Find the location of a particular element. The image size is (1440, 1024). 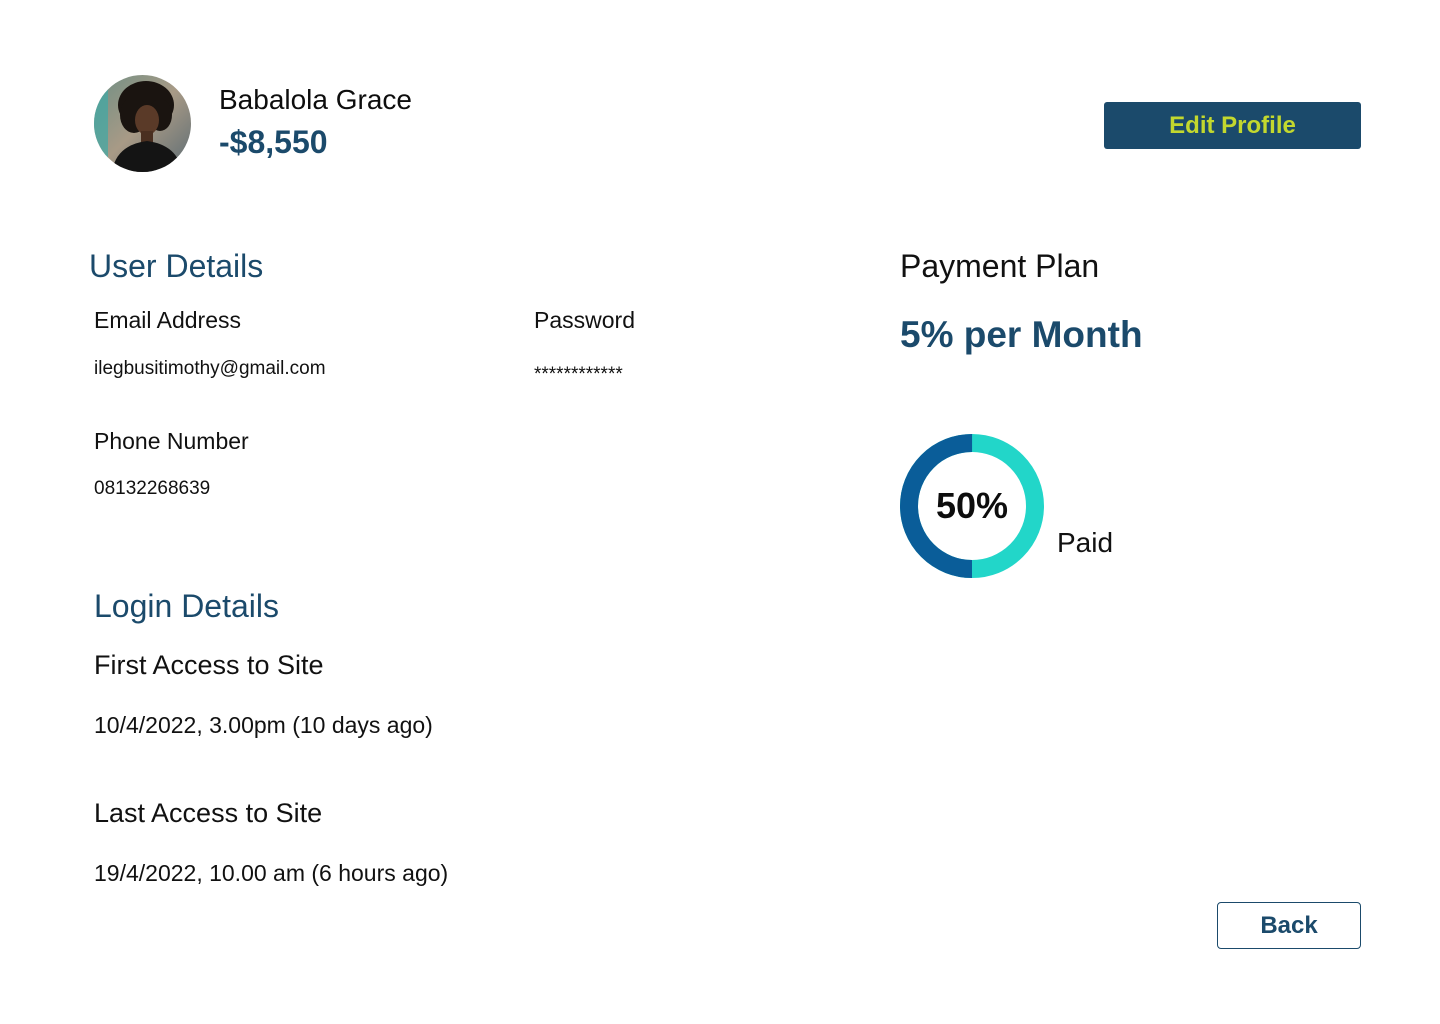

edit-profile-button: Edit Profile is located at coordinates (1232, 125).